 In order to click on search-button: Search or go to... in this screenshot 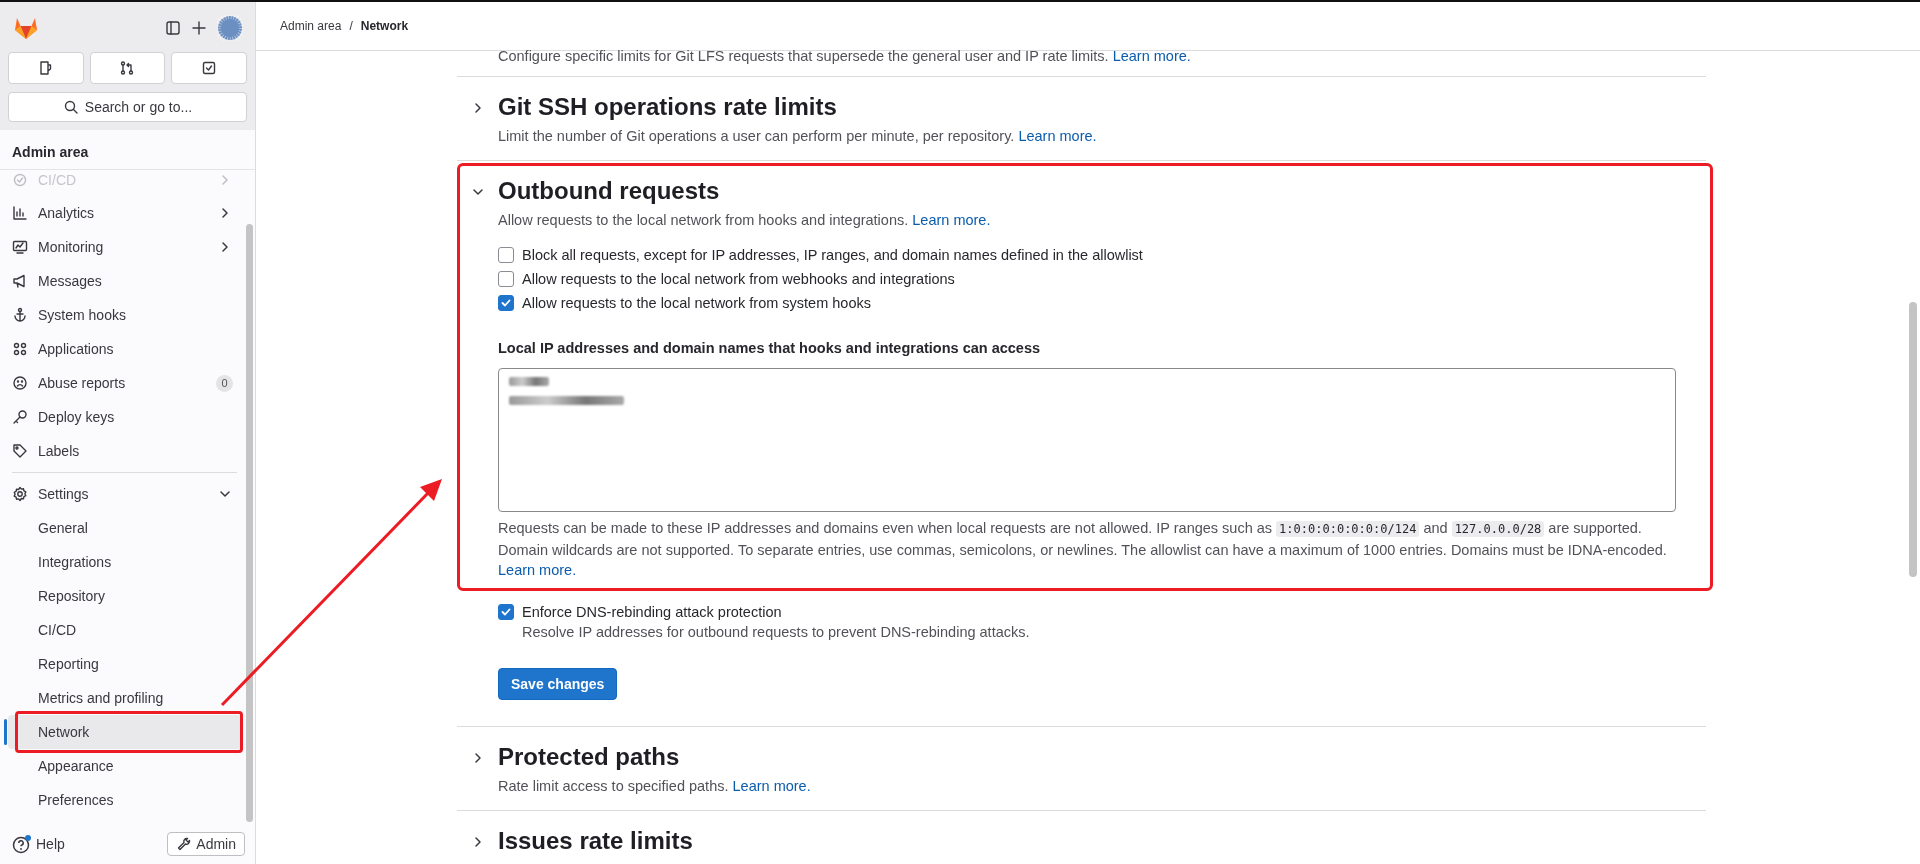, I will do `click(127, 107)`.